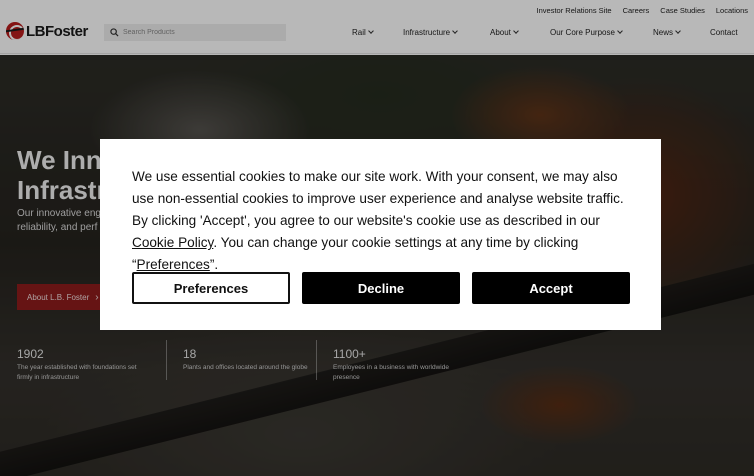  What do you see at coordinates (173, 264) in the screenshot?
I see `preferences-link: Preferences` at bounding box center [173, 264].